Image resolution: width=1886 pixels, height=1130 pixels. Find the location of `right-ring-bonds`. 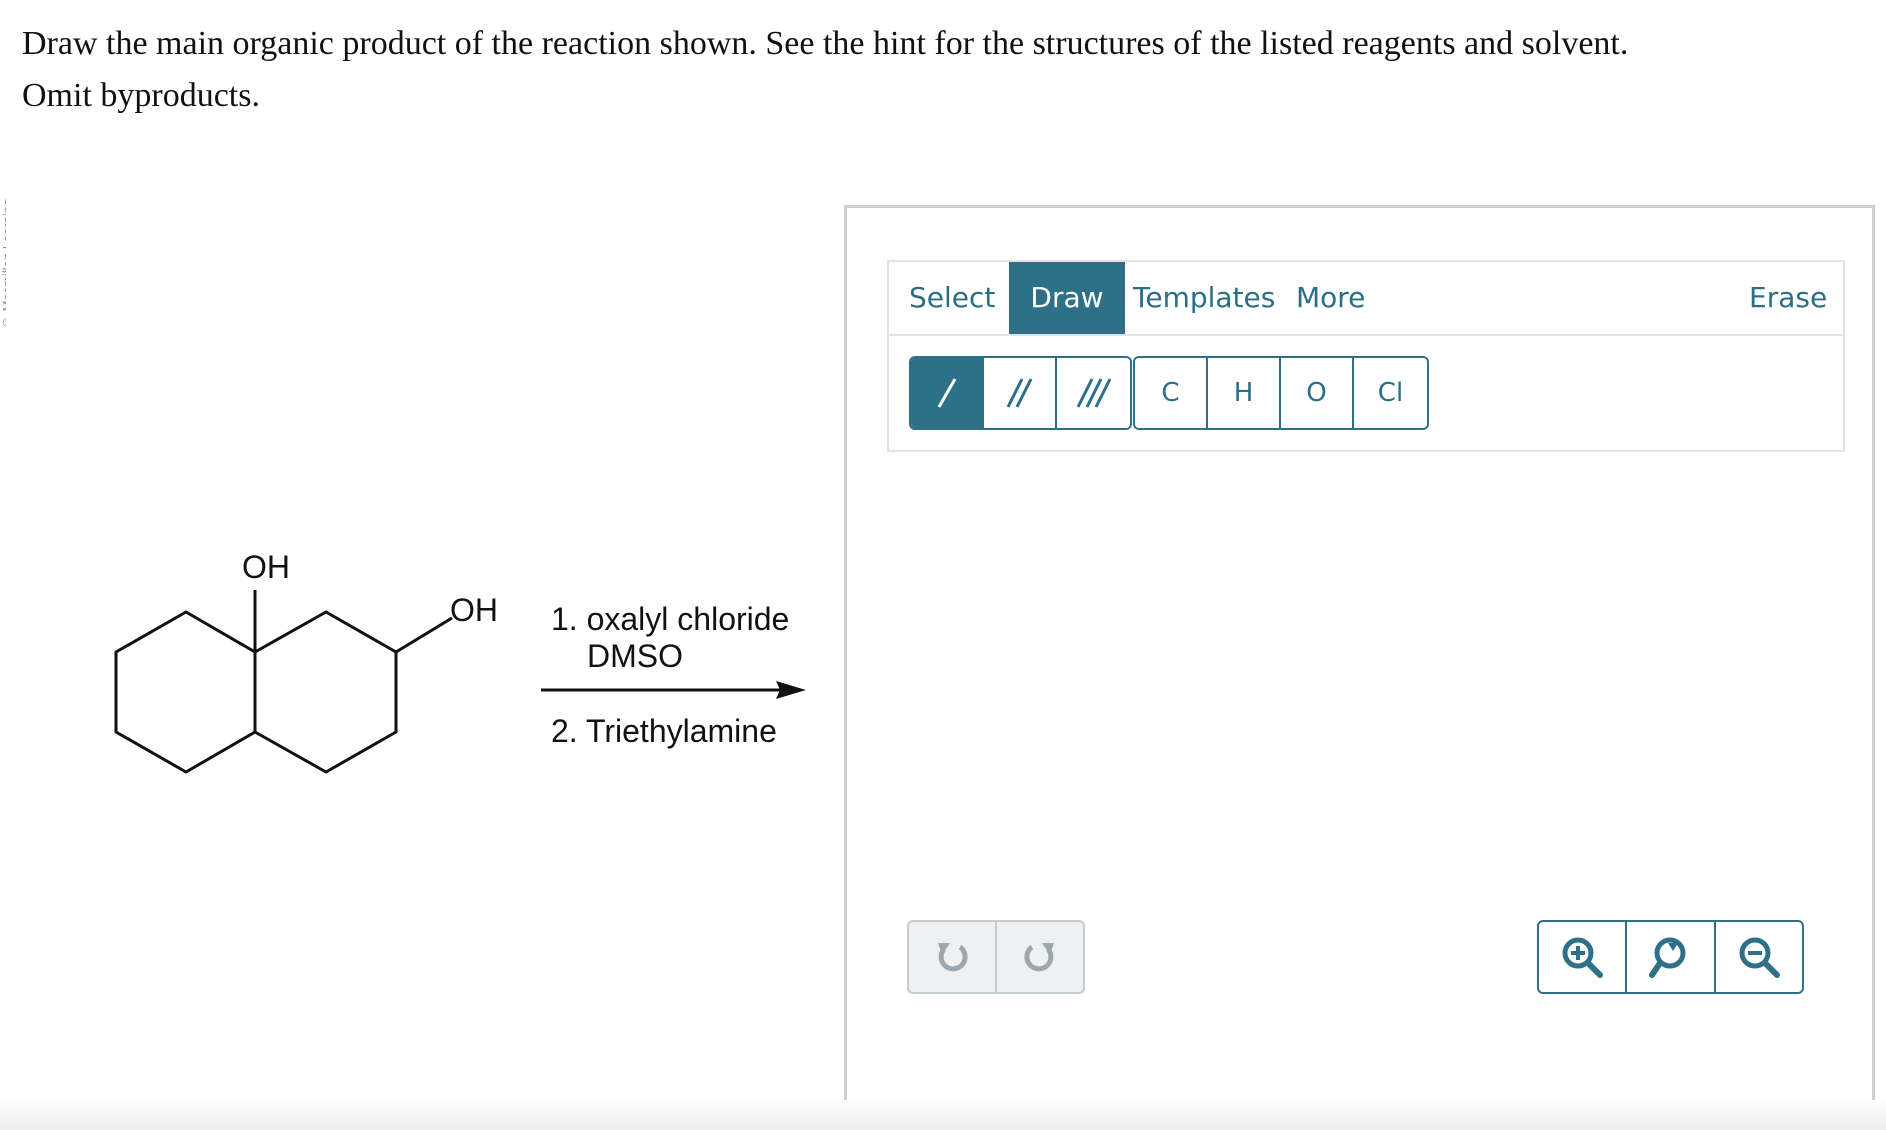

right-ring-bonds is located at coordinates (326, 692).